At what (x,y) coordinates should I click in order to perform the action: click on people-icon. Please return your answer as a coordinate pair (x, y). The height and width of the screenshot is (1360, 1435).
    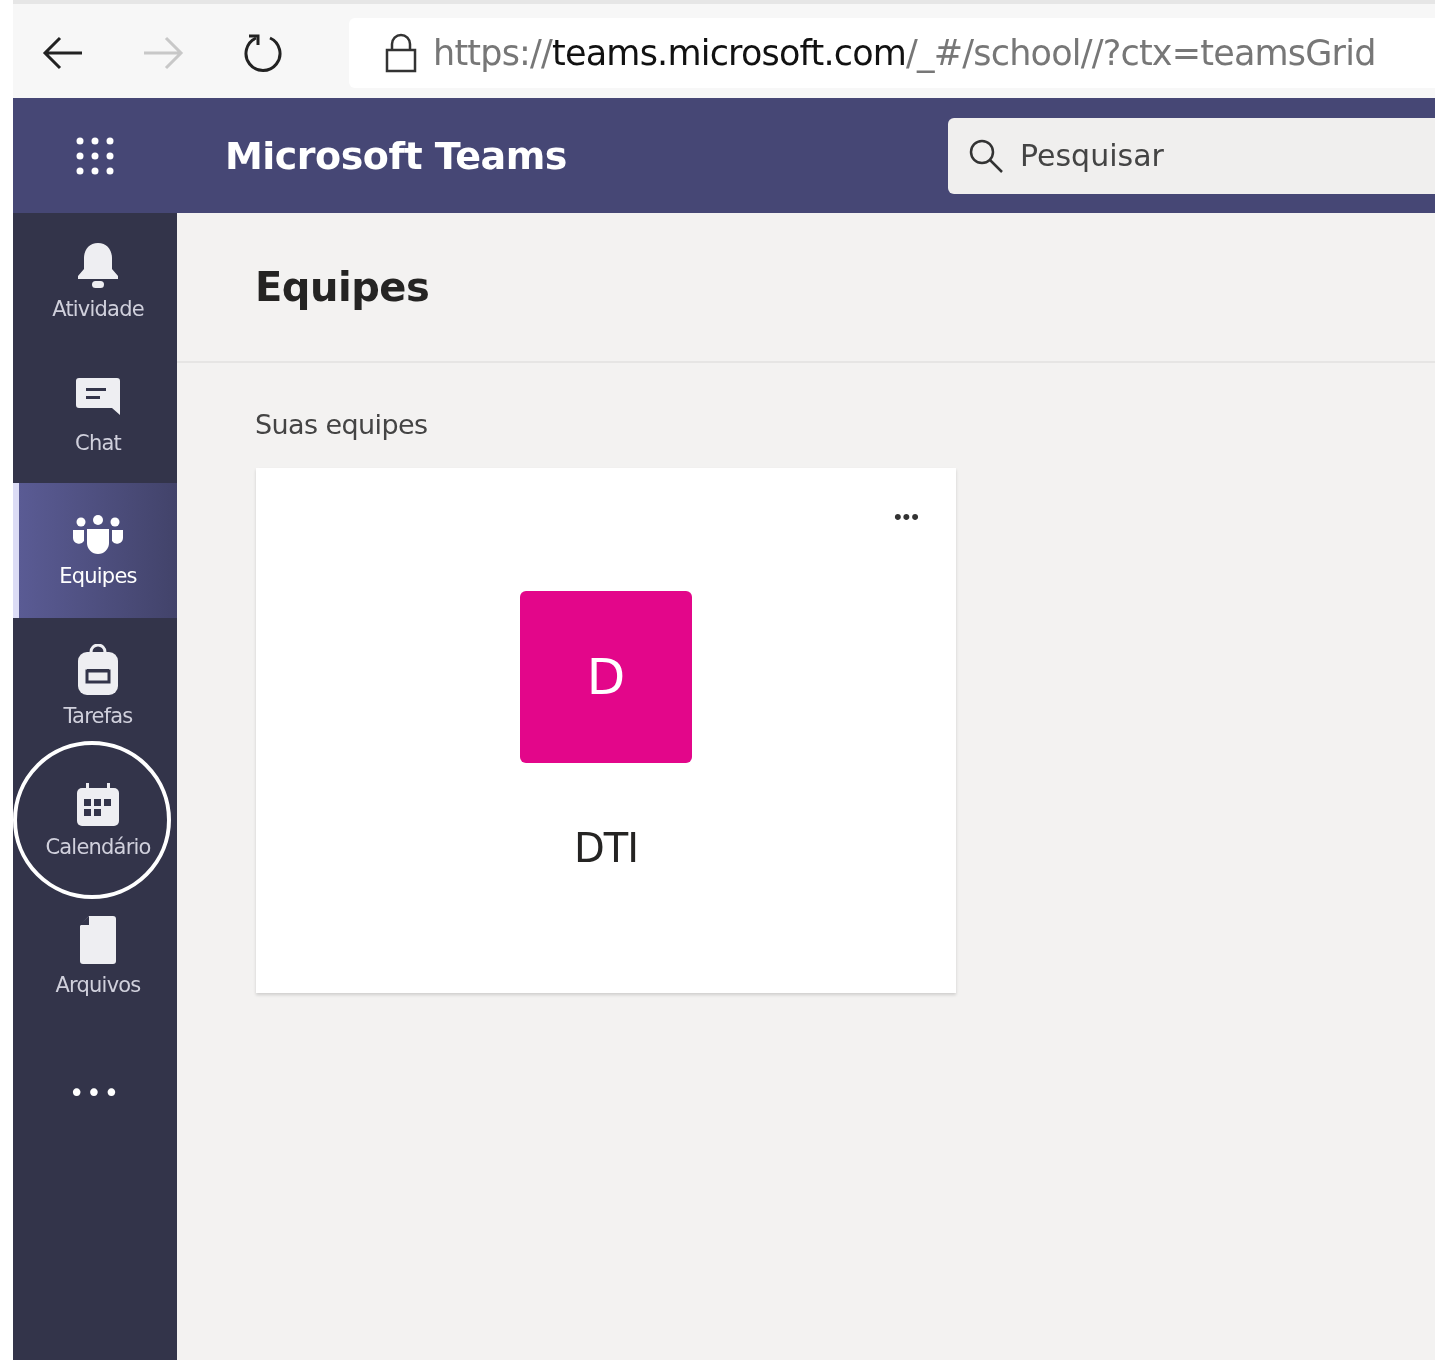
    Looking at the image, I should click on (98, 534).